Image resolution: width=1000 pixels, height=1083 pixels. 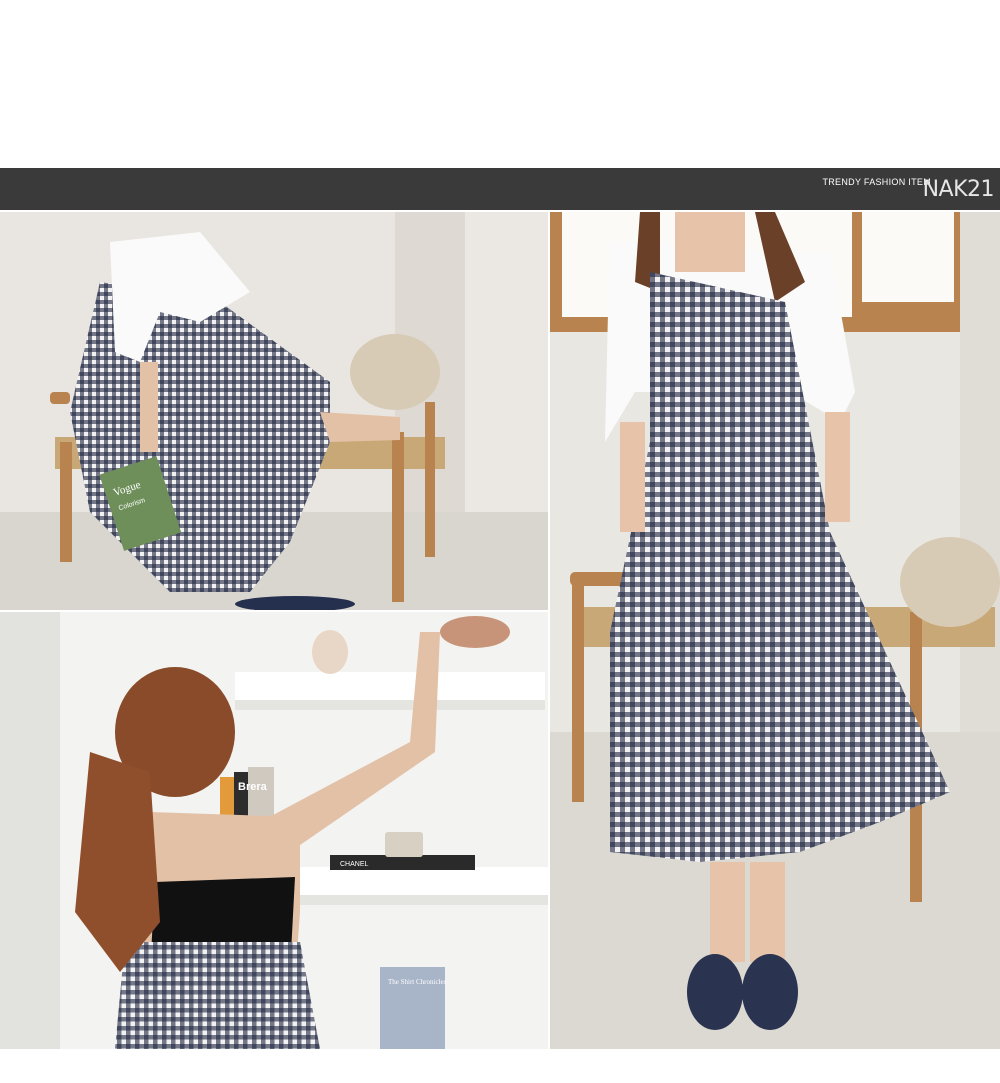 I want to click on top-banner: TRENDY FASHION ITEM NAK21, so click(x=500, y=189).